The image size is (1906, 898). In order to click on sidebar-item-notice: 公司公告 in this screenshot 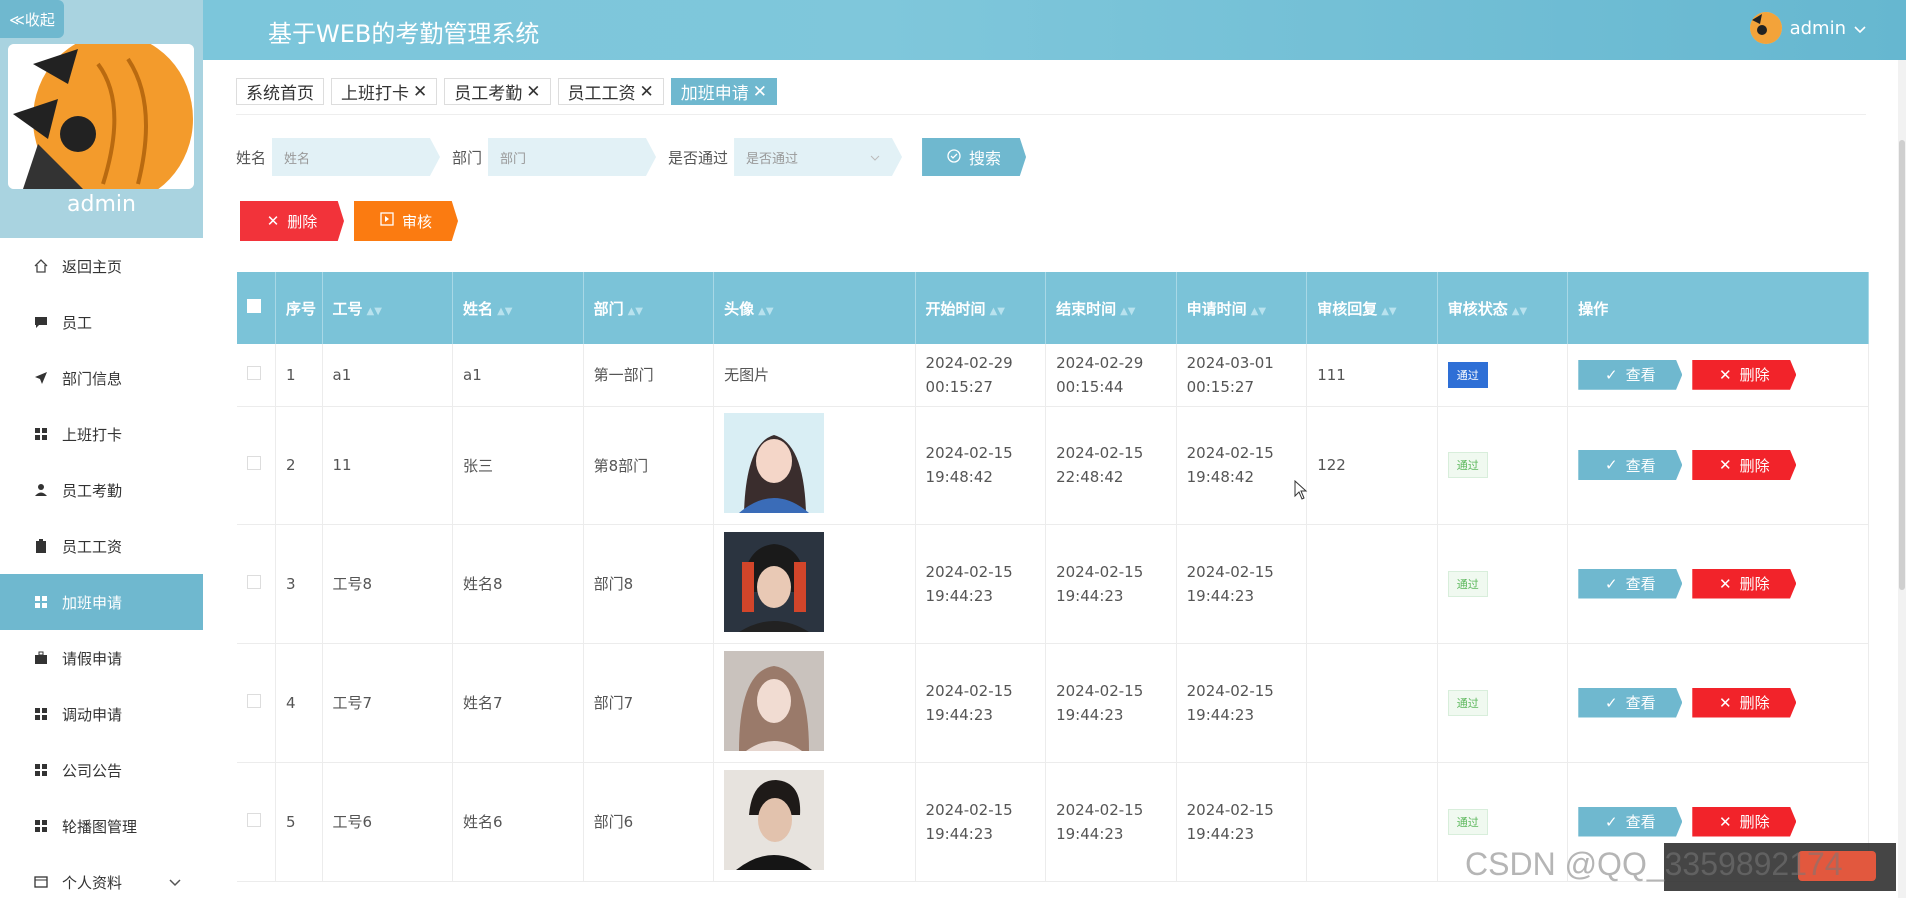, I will do `click(101, 770)`.